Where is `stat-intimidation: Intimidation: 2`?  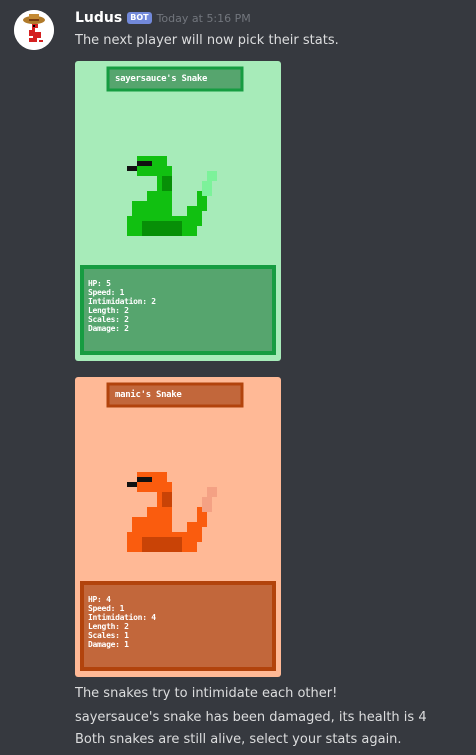 stat-intimidation: Intimidation: 2 is located at coordinates (122, 301).